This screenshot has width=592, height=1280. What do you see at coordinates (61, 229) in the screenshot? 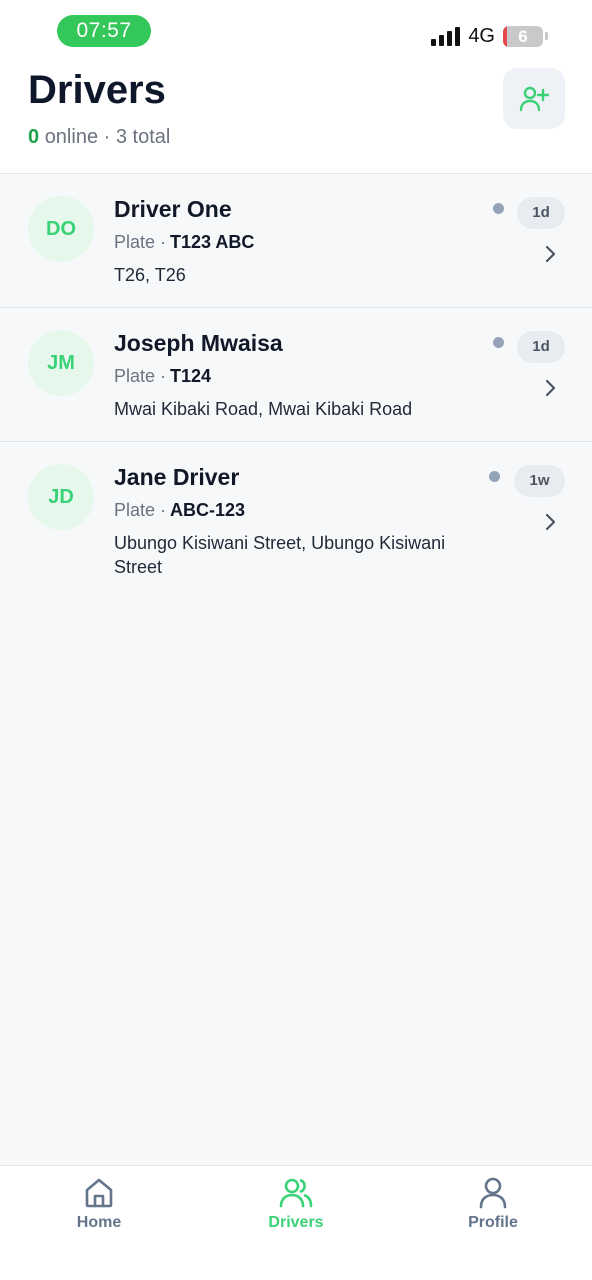
I see `avatar: DO` at bounding box center [61, 229].